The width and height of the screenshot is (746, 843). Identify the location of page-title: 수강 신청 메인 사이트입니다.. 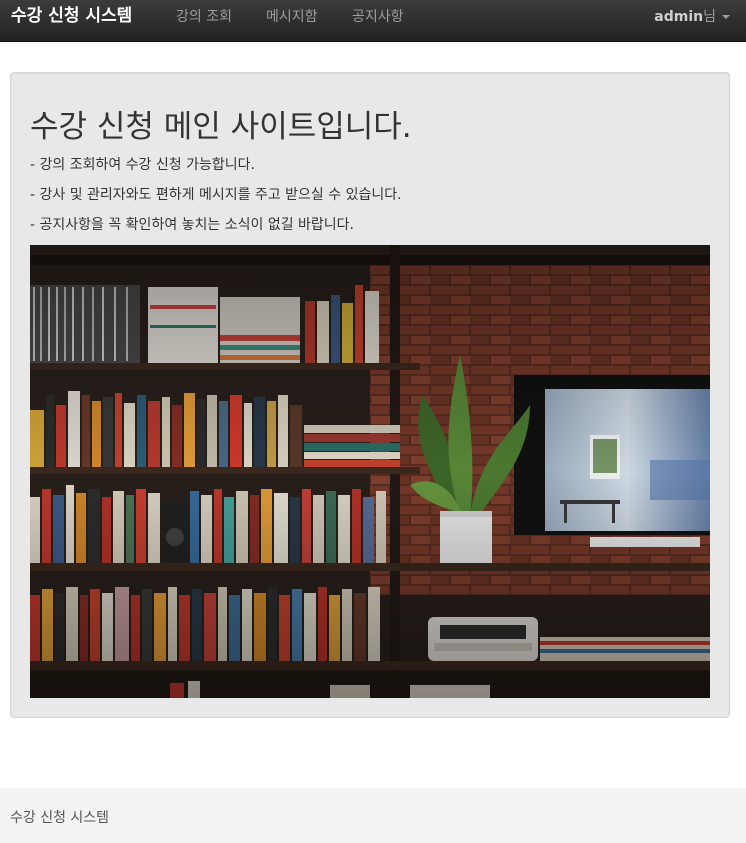
(221, 127).